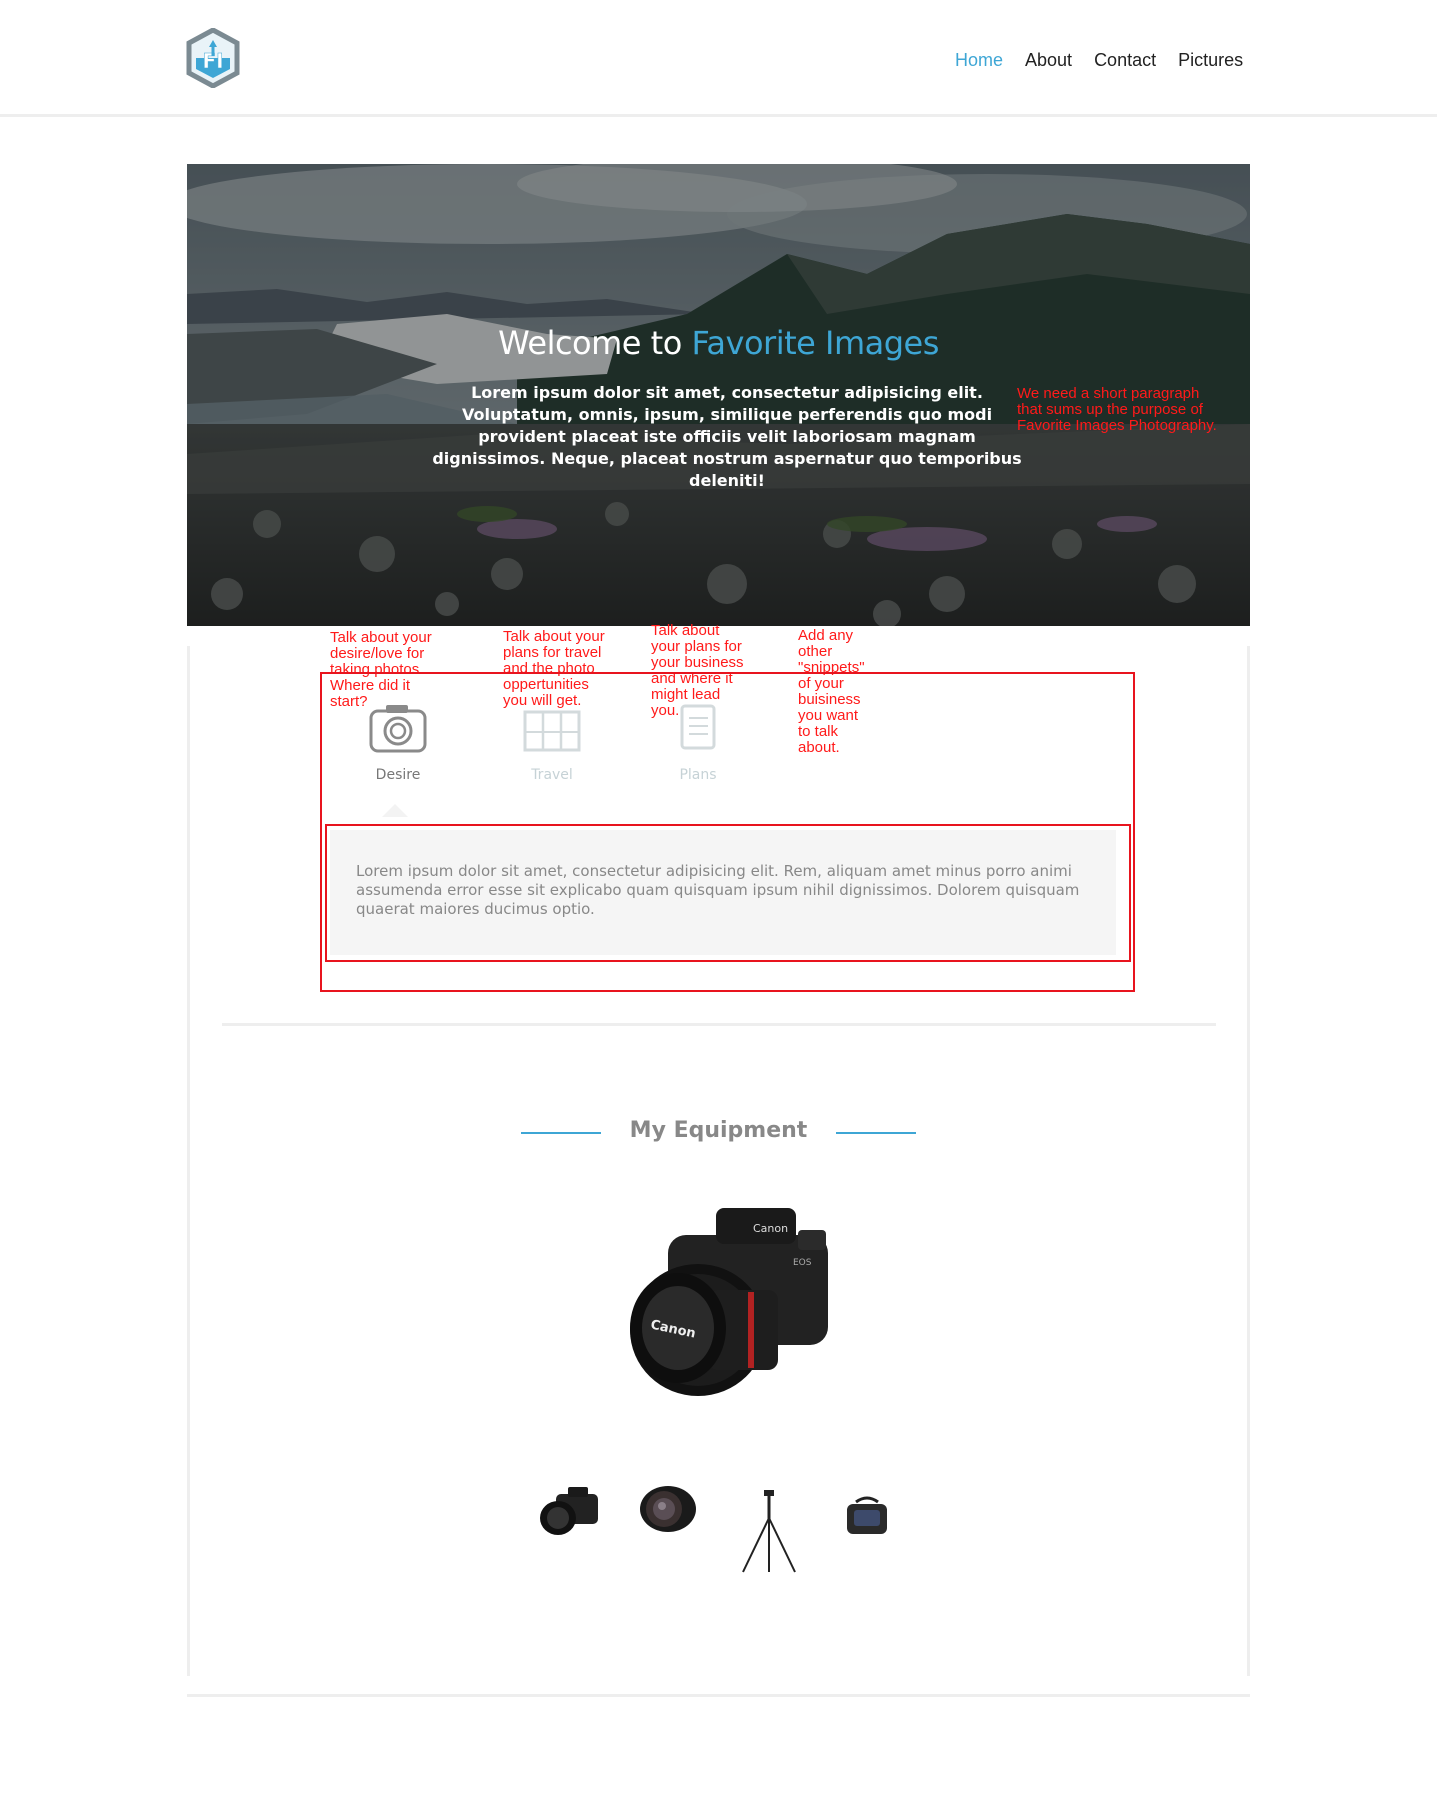  What do you see at coordinates (729, 1302) in the screenshot?
I see `featured-camera-image: Canon EOS Canon` at bounding box center [729, 1302].